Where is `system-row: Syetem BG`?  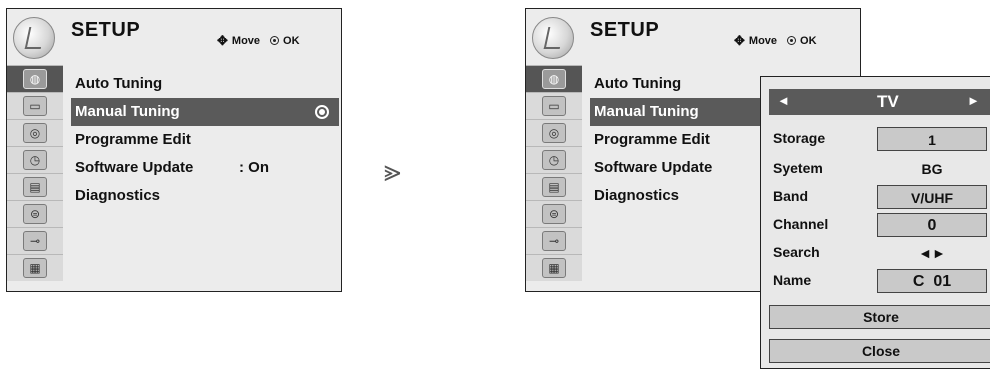
system-row: Syetem BG is located at coordinates (879, 169).